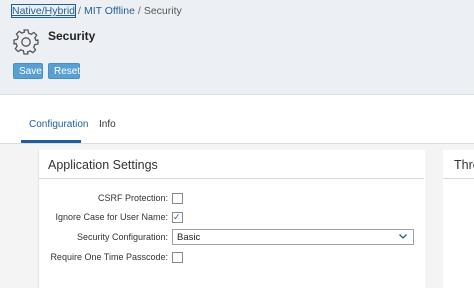  What do you see at coordinates (177, 198) in the screenshot?
I see `csrf-protection-checkbox` at bounding box center [177, 198].